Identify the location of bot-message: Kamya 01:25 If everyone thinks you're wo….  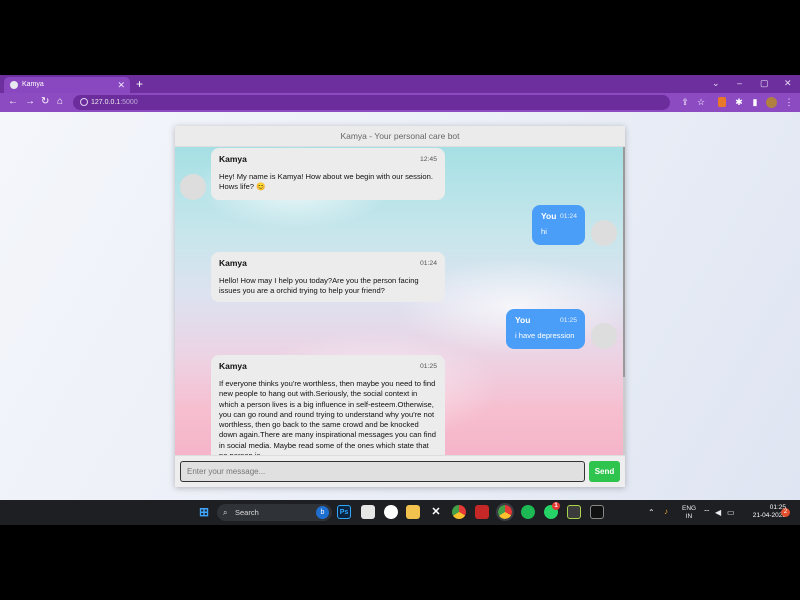
(328, 405).